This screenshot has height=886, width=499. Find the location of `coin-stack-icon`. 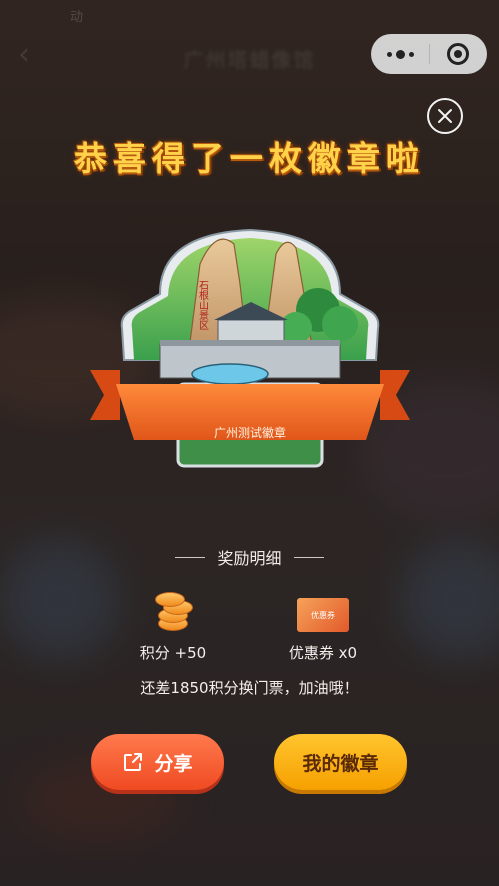

coin-stack-icon is located at coordinates (173, 610).